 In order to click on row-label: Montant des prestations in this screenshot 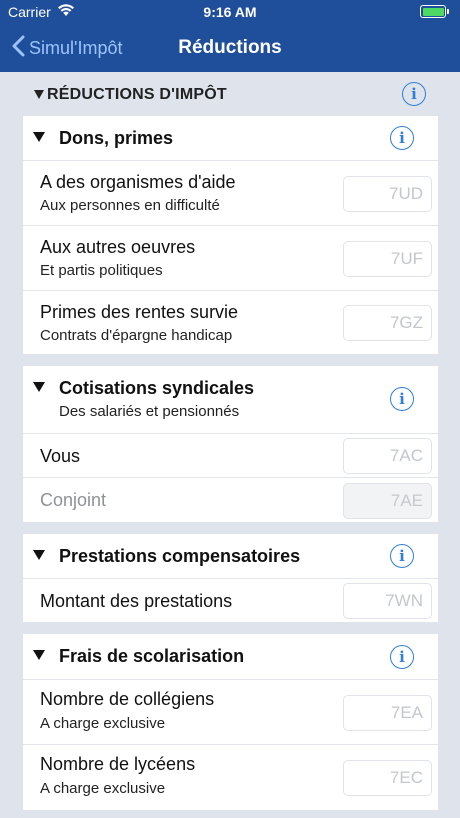, I will do `click(136, 601)`.